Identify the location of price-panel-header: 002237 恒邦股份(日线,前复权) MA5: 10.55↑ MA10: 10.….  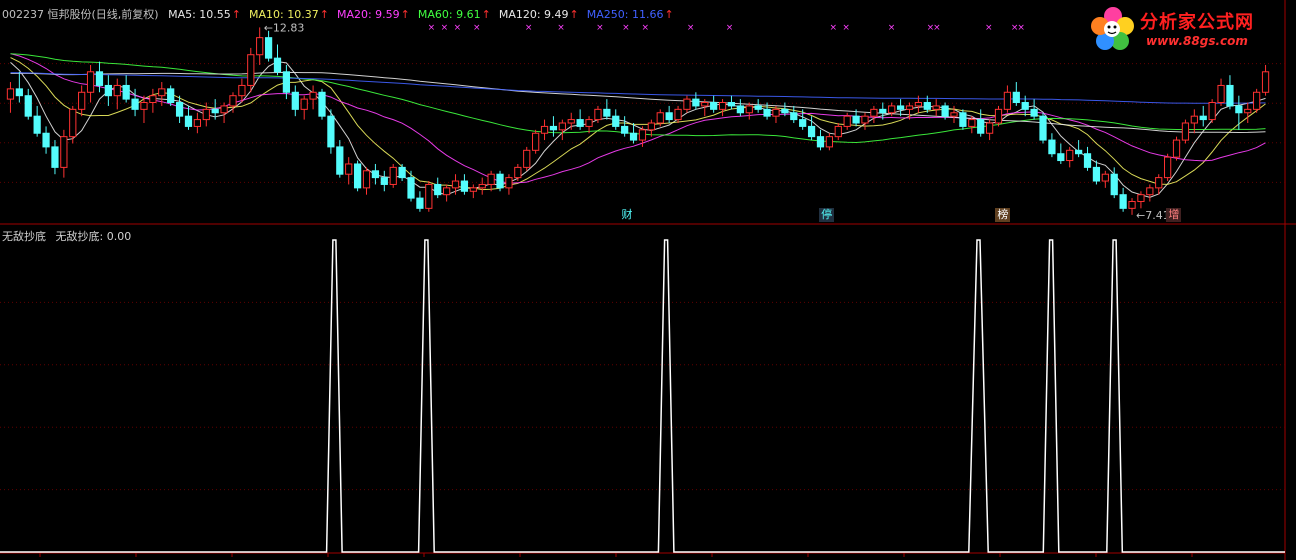
(345, 14).